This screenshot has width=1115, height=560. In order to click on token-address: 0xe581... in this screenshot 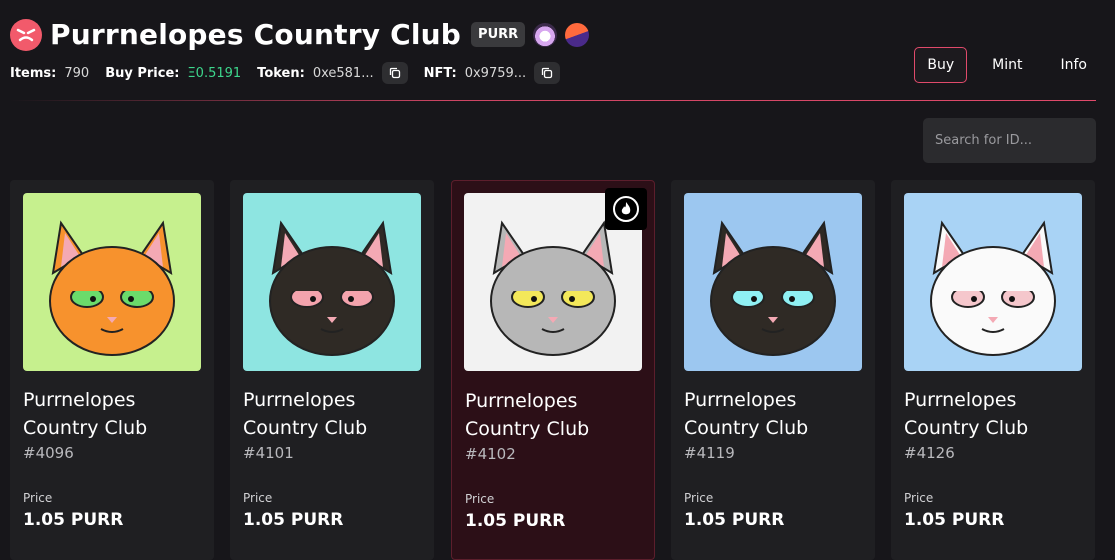, I will do `click(343, 73)`.